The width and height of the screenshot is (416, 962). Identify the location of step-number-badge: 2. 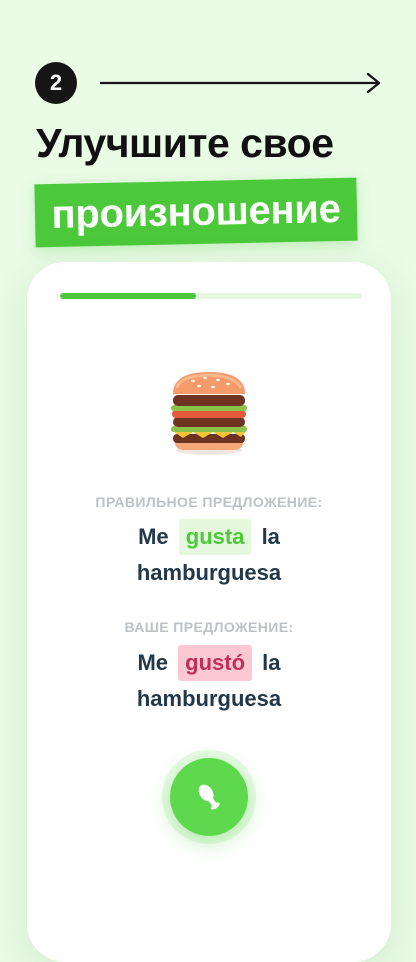
(56, 83).